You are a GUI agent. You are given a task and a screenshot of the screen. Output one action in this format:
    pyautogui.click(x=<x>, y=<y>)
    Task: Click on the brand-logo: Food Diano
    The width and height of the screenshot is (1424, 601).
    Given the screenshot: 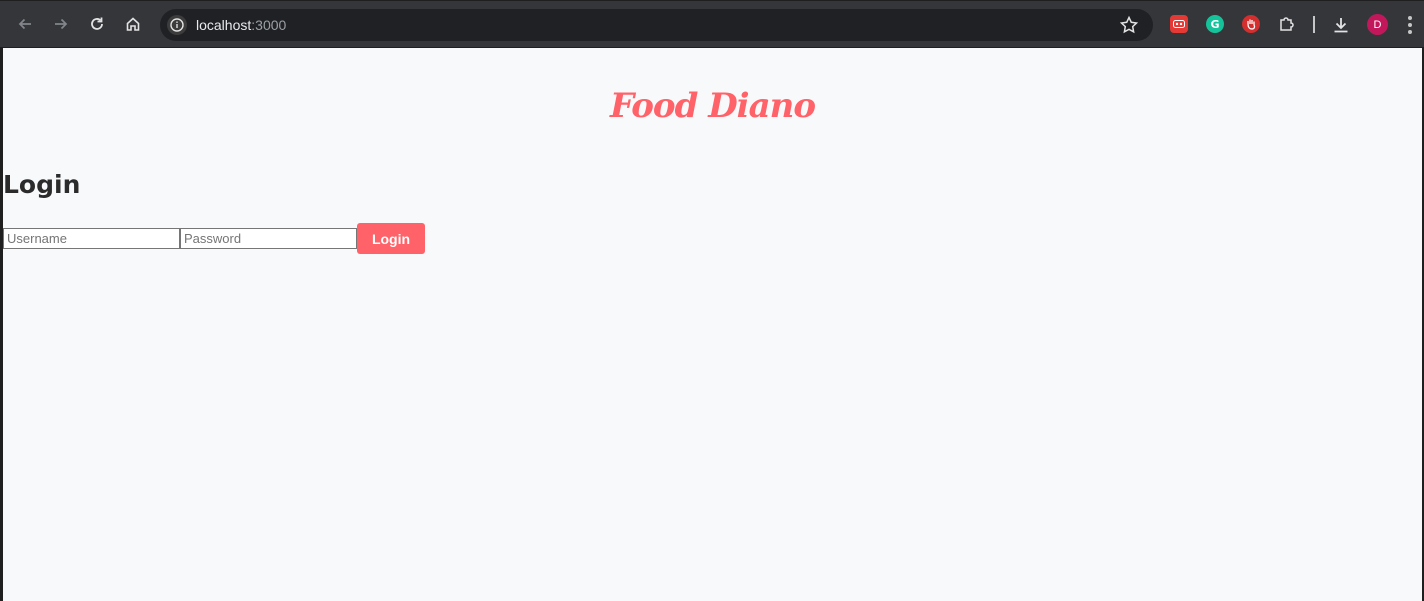 What is the action you would take?
    pyautogui.click(x=712, y=106)
    